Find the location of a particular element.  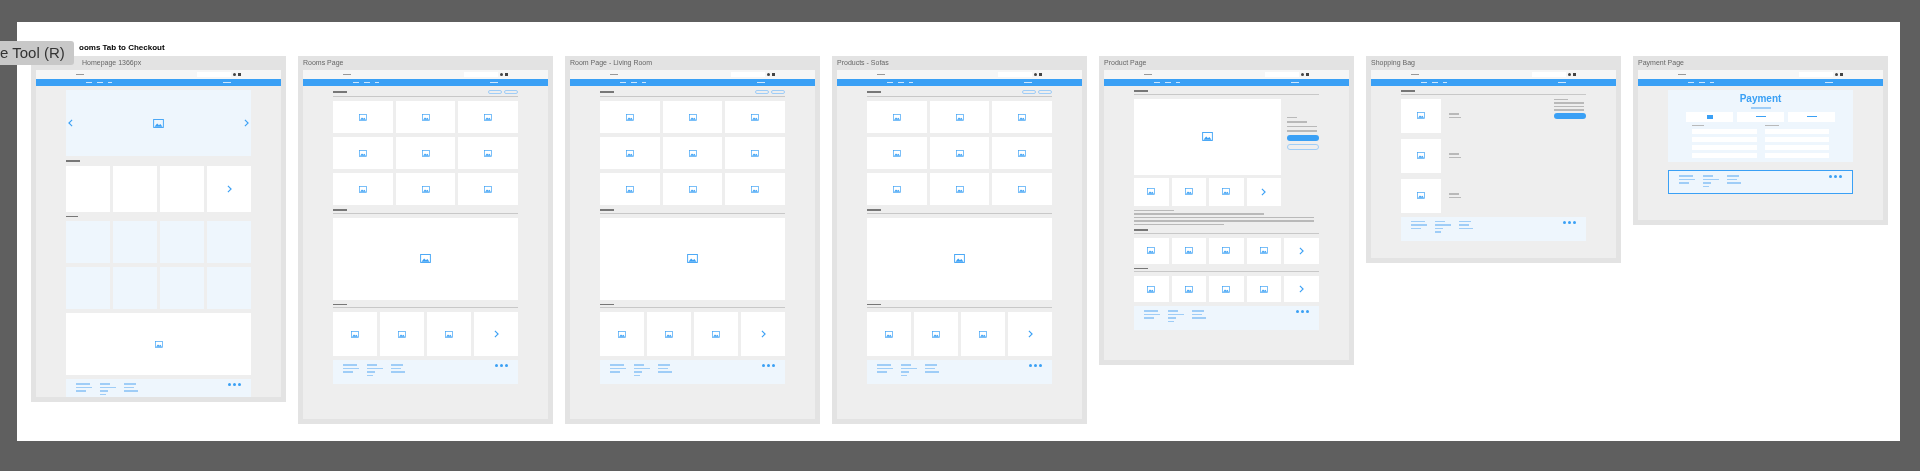

tool-tooltip: e Tool (R) is located at coordinates (37, 53).